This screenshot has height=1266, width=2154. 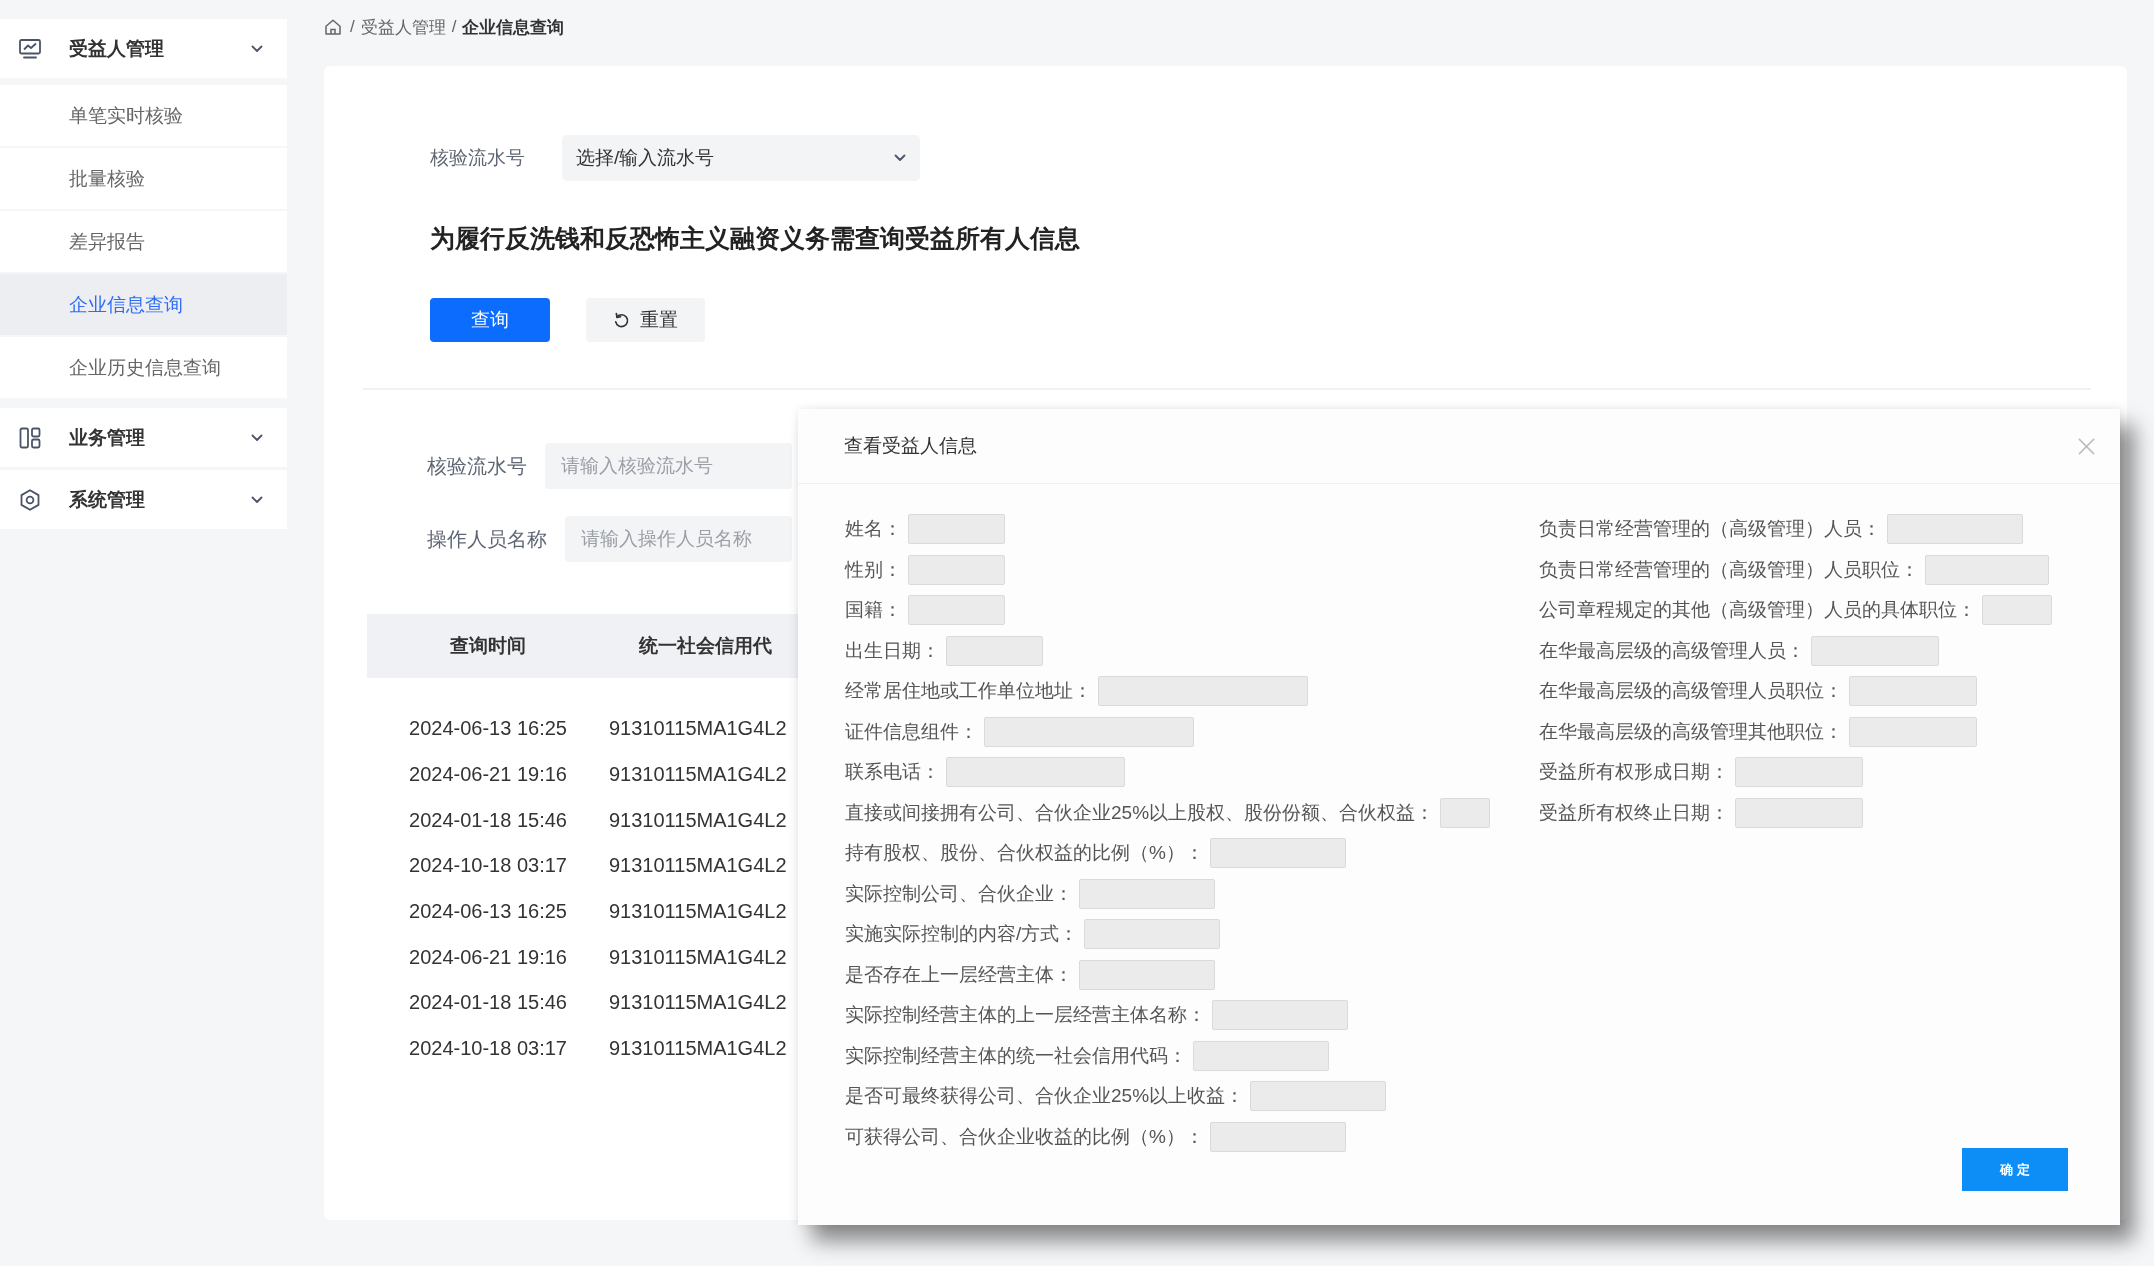 What do you see at coordinates (1016, 1055) in the screenshot?
I see `field-label: 实际控制经营主体的统一社会信用代码：` at bounding box center [1016, 1055].